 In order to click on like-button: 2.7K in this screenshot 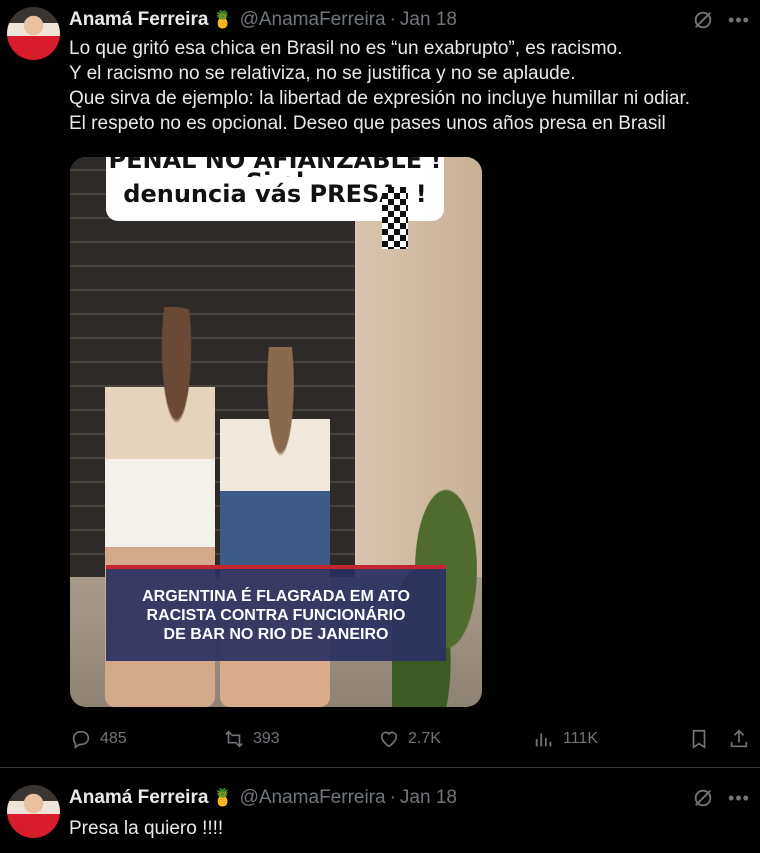, I will do `click(409, 739)`.